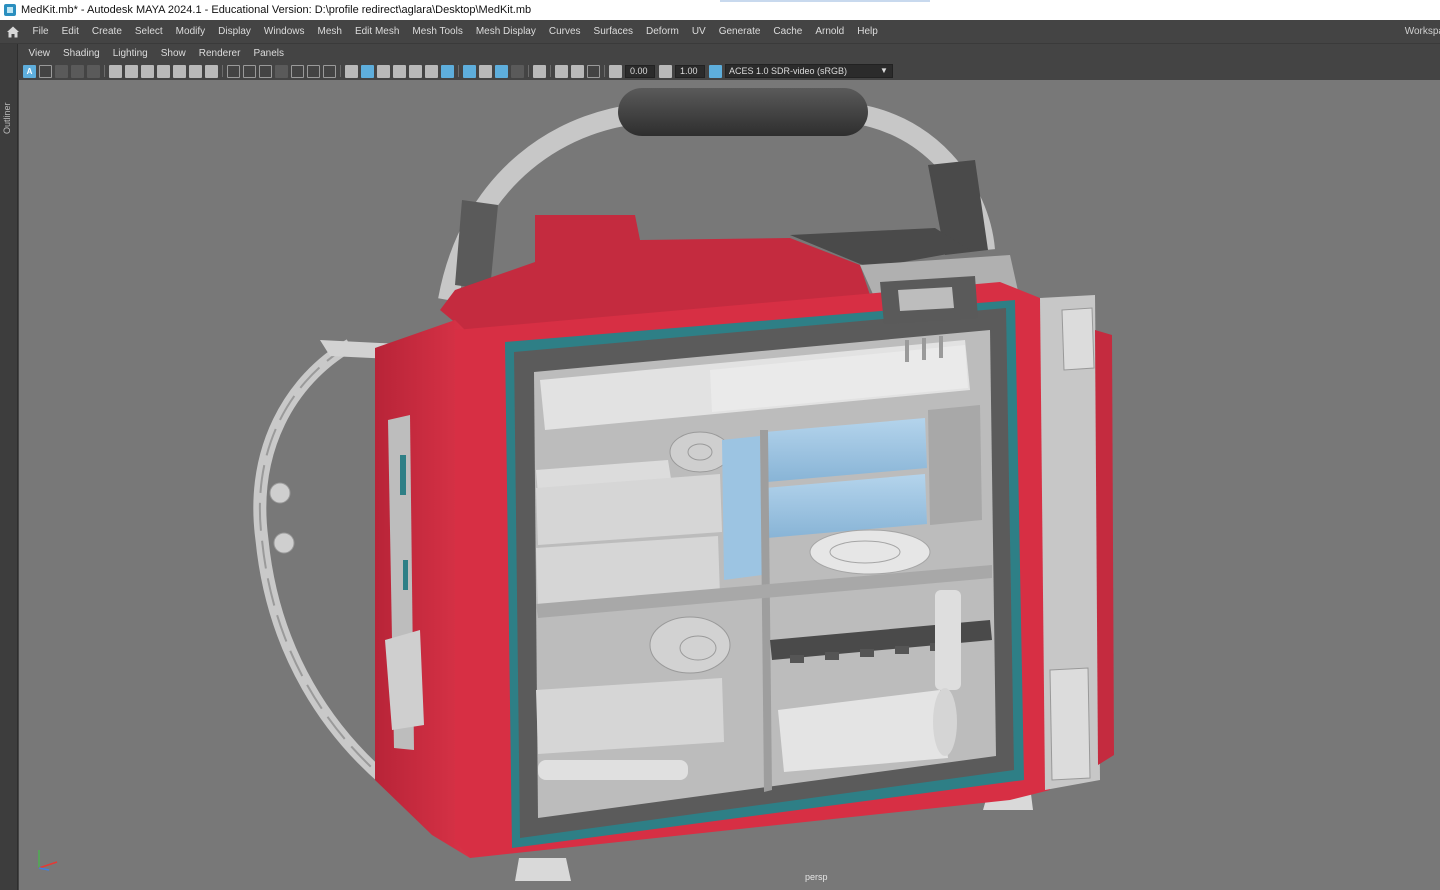 Image resolution: width=1440 pixels, height=890 pixels. I want to click on workspace-selector: Workspa, so click(1422, 32).